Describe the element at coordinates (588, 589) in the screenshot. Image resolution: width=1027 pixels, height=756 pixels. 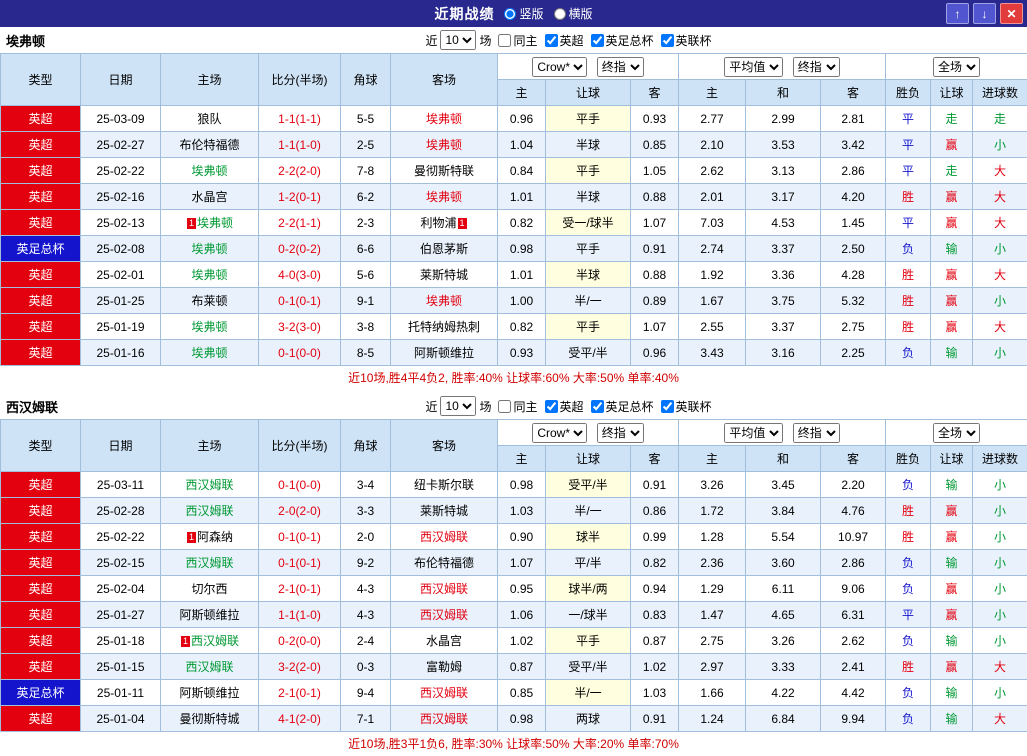
I see `handicap-cell: 球半/两` at that location.